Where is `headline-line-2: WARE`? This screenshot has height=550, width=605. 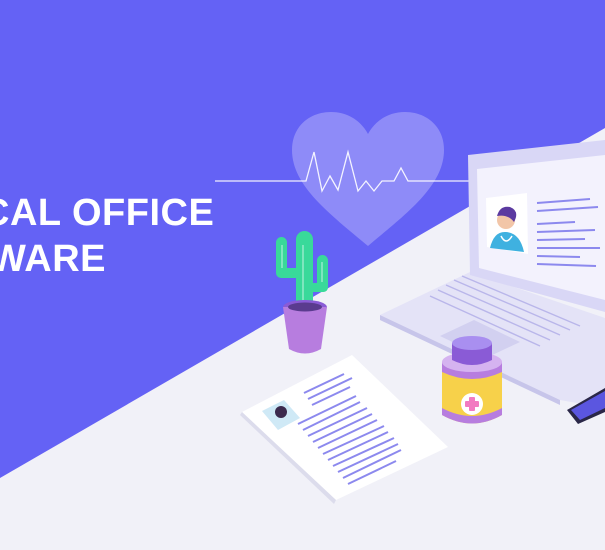 headline-line-2: WARE is located at coordinates (53, 259).